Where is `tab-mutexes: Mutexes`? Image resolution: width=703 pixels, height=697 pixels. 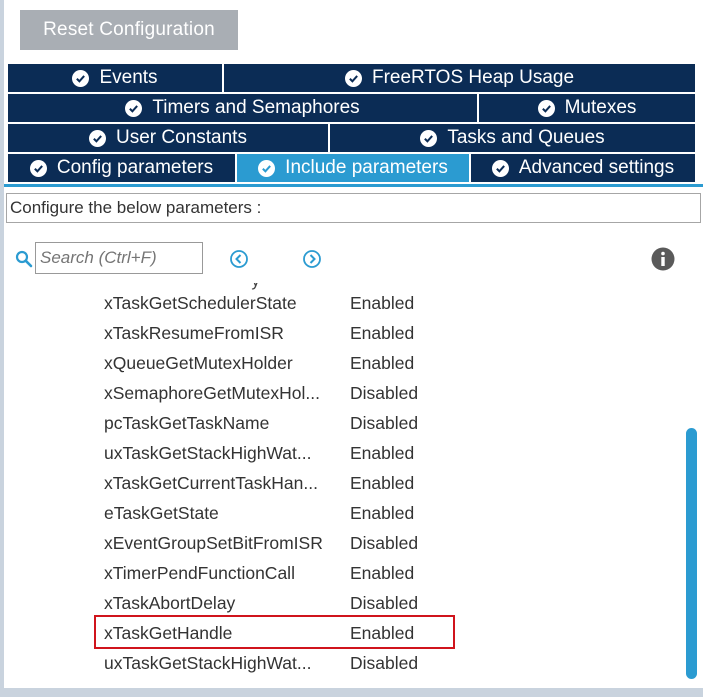
tab-mutexes: Mutexes is located at coordinates (587, 109).